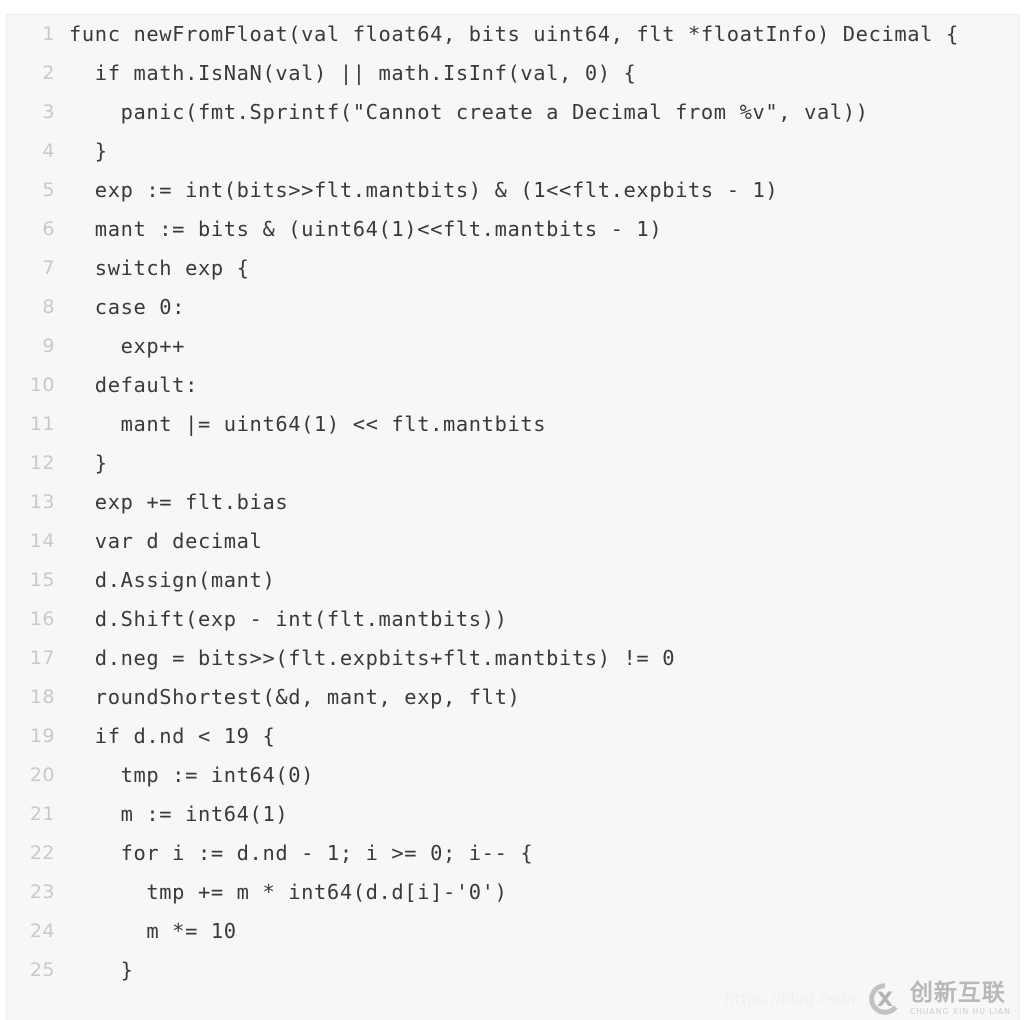  I want to click on watermark-brand-pinyin: CHUANG XIN HU LIAN, so click(960, 1012).